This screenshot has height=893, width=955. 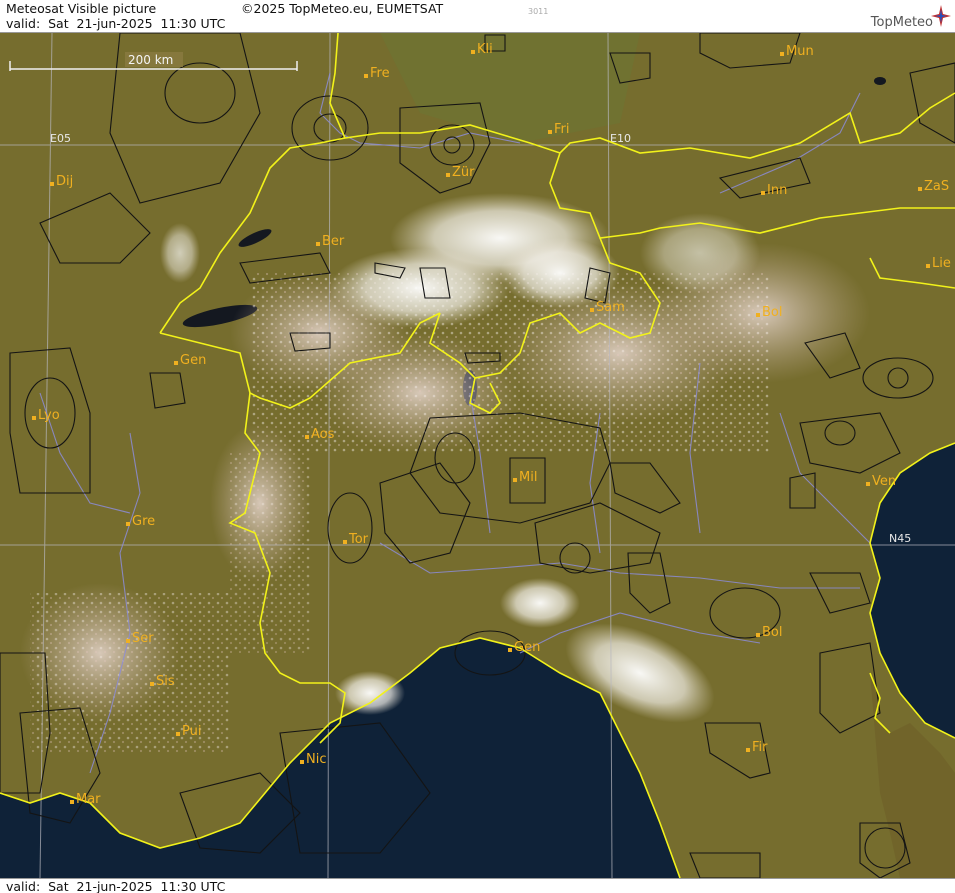 What do you see at coordinates (538, 11) in the screenshot?
I see `image-code: 3011` at bounding box center [538, 11].